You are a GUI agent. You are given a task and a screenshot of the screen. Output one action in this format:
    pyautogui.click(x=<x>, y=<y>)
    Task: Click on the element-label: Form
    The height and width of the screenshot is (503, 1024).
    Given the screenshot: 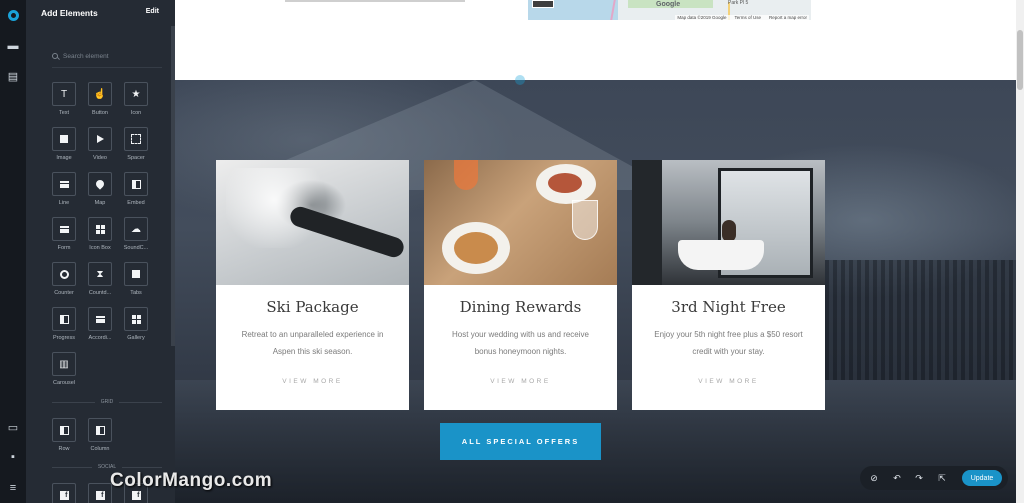 What is the action you would take?
    pyautogui.click(x=64, y=248)
    